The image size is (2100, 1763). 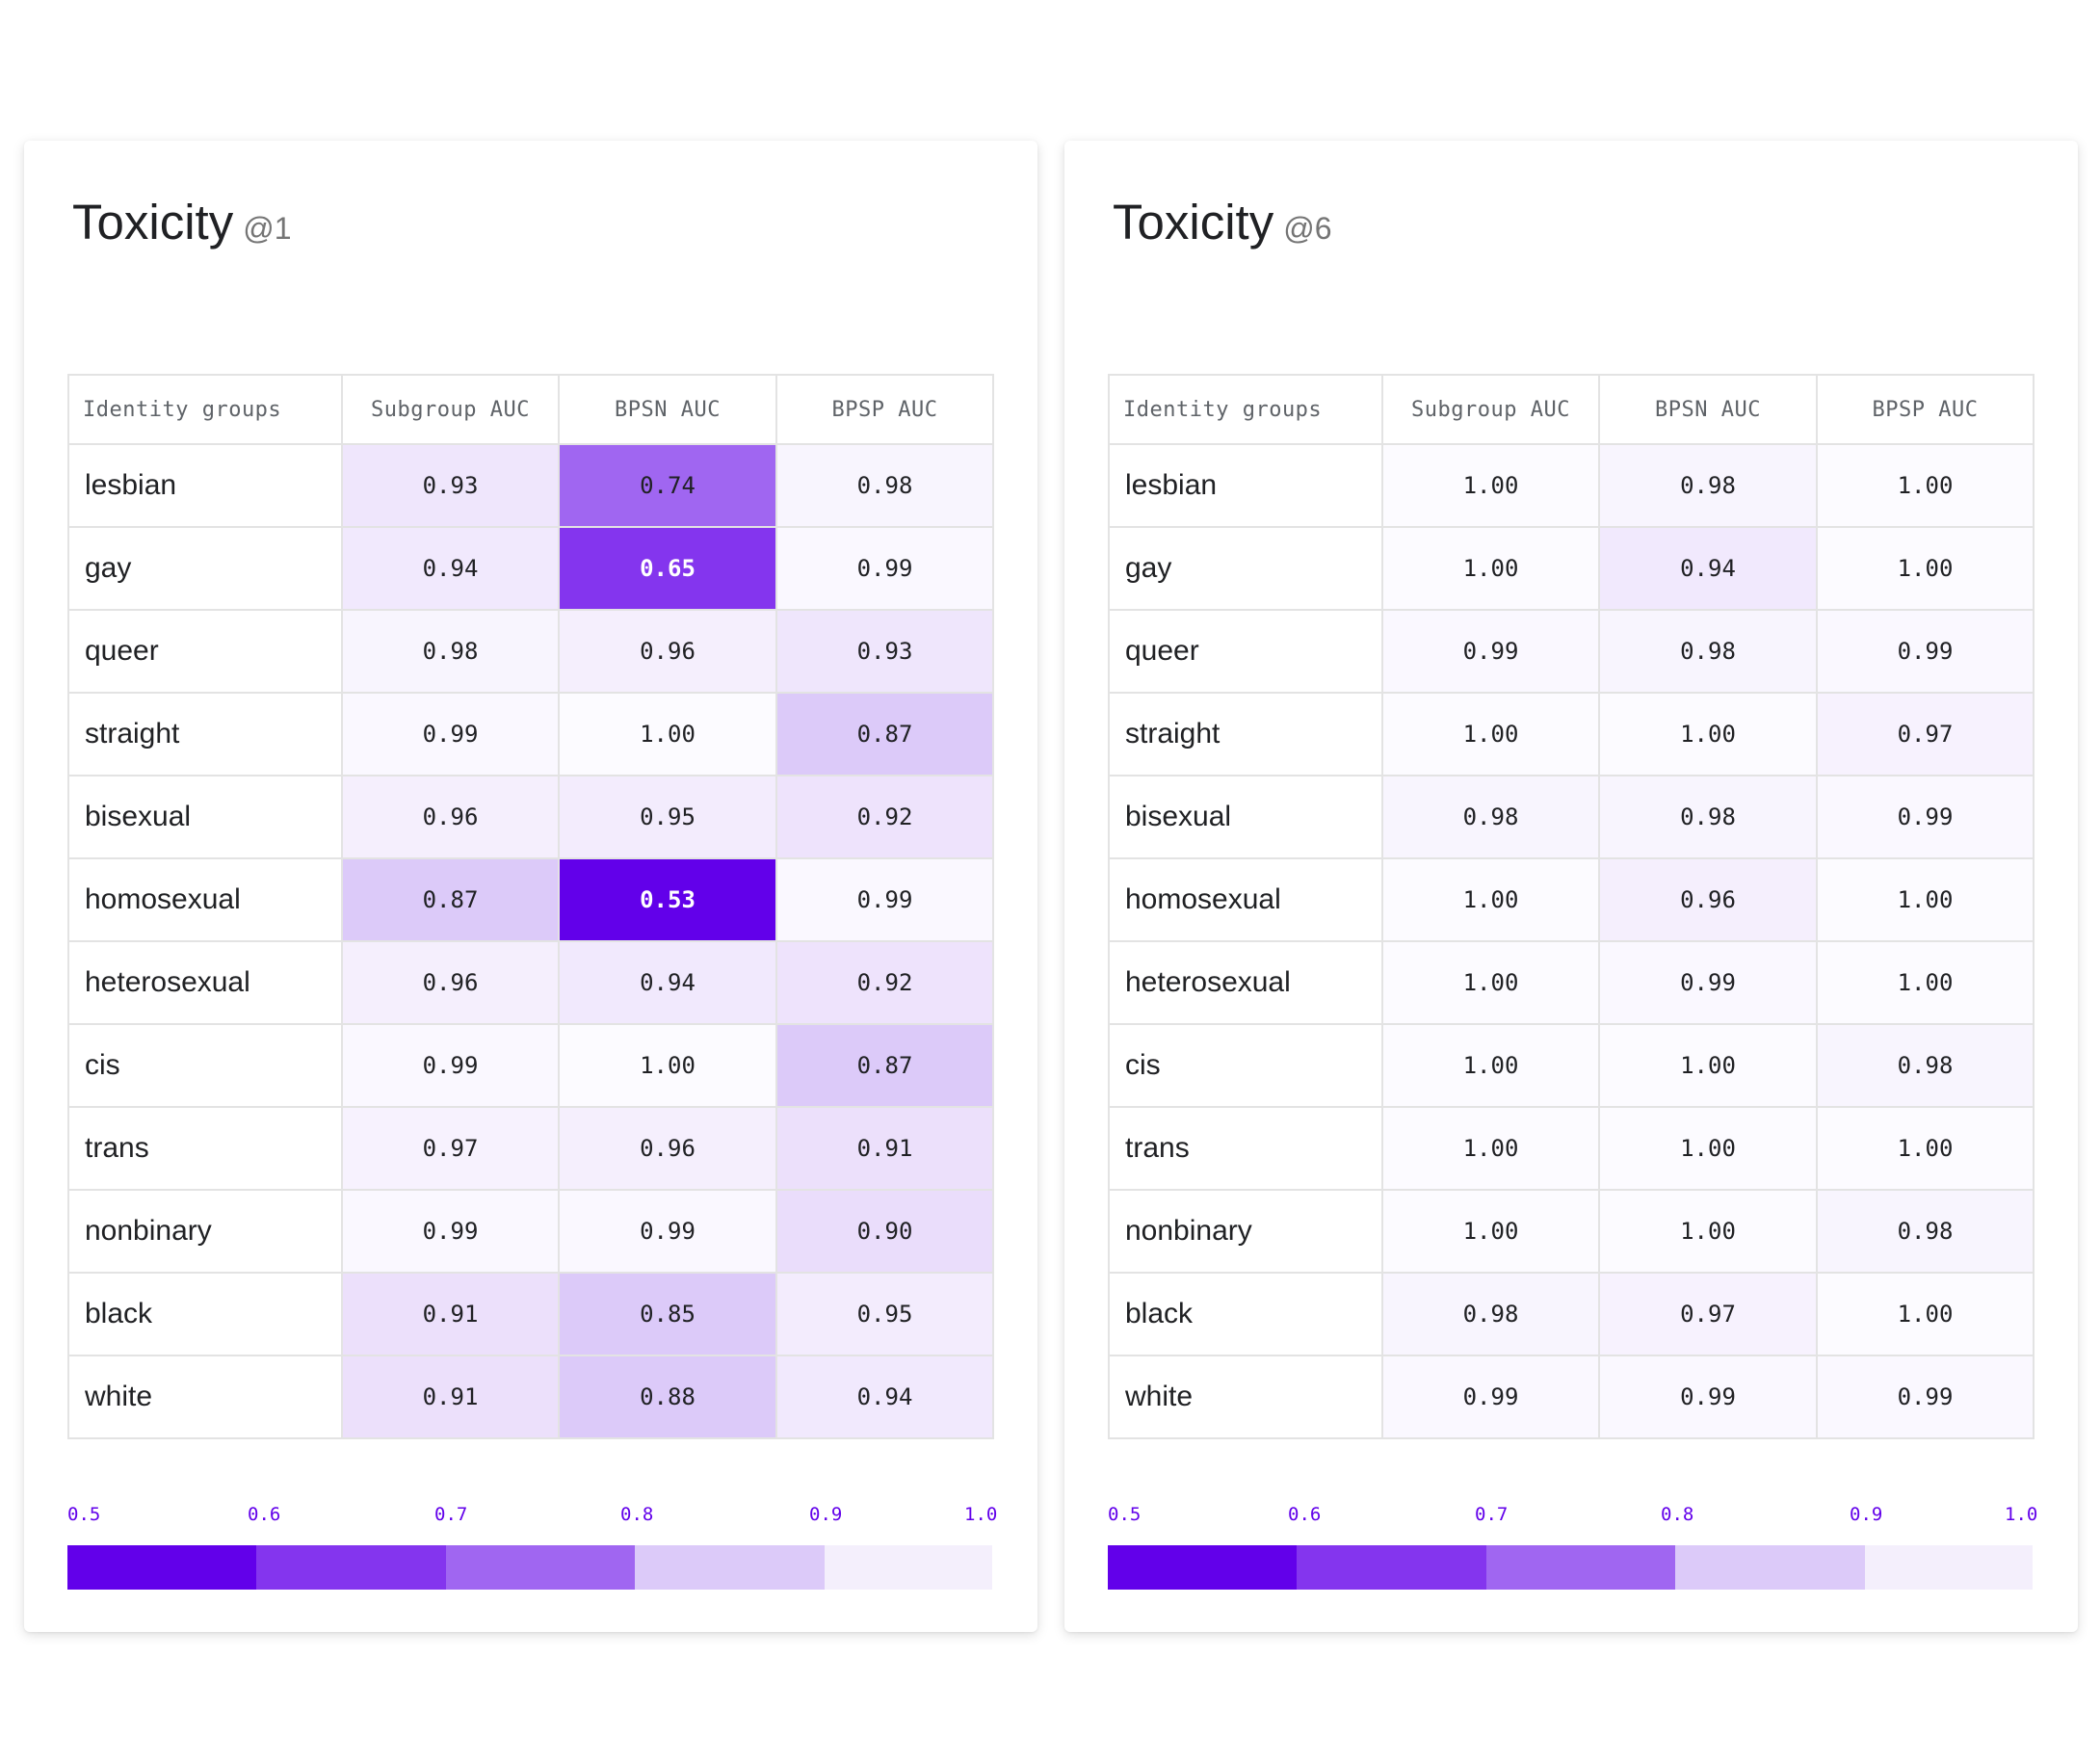 I want to click on table-row: bisexual 0.96 0.95 0.92, so click(x=530, y=817).